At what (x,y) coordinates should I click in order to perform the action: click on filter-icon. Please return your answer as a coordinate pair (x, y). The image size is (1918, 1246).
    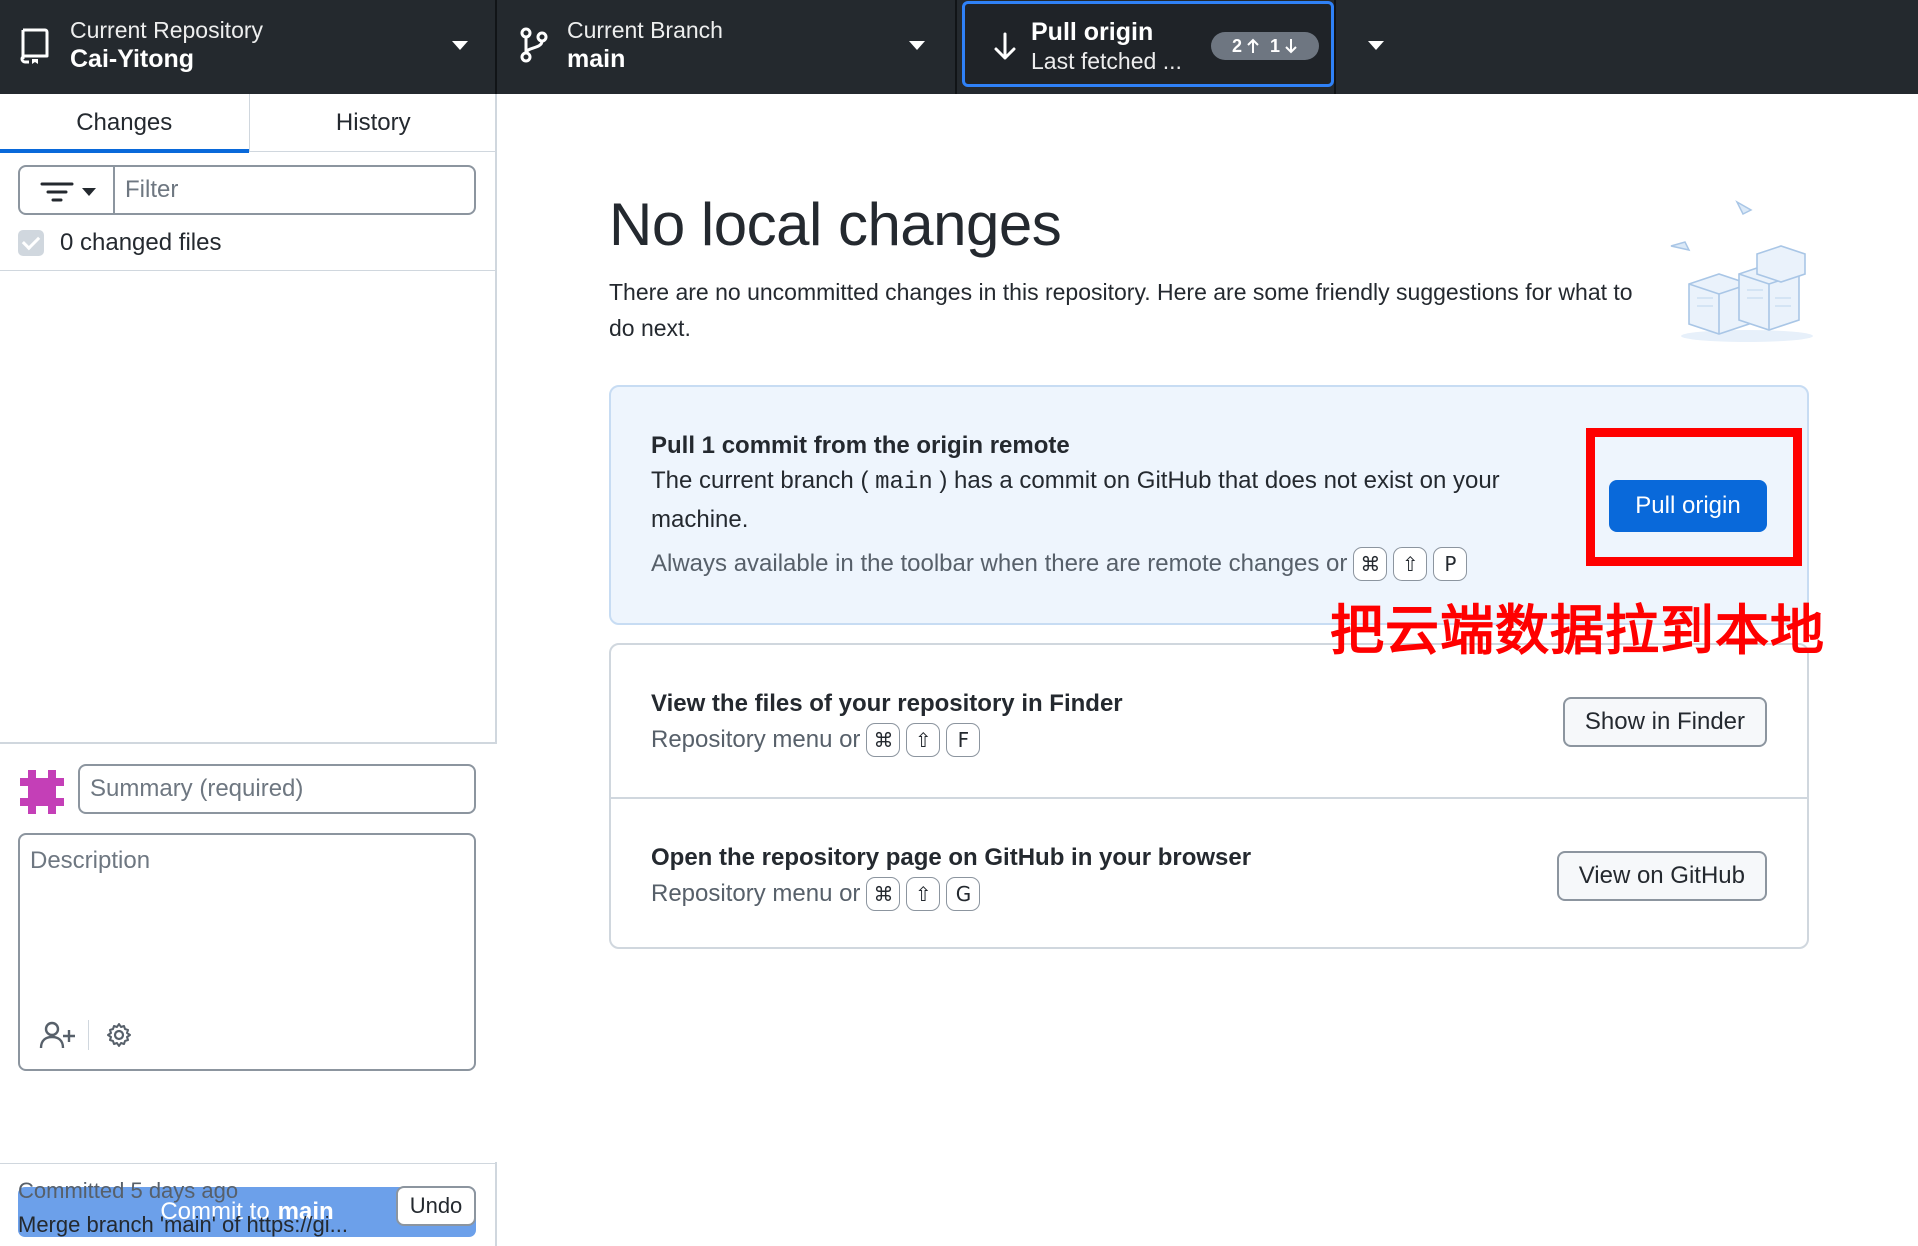
    Looking at the image, I should click on (57, 192).